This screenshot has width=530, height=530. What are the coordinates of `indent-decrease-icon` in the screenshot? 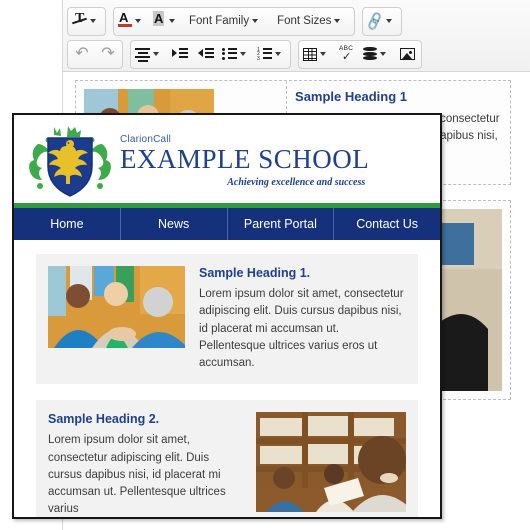 It's located at (206, 54).